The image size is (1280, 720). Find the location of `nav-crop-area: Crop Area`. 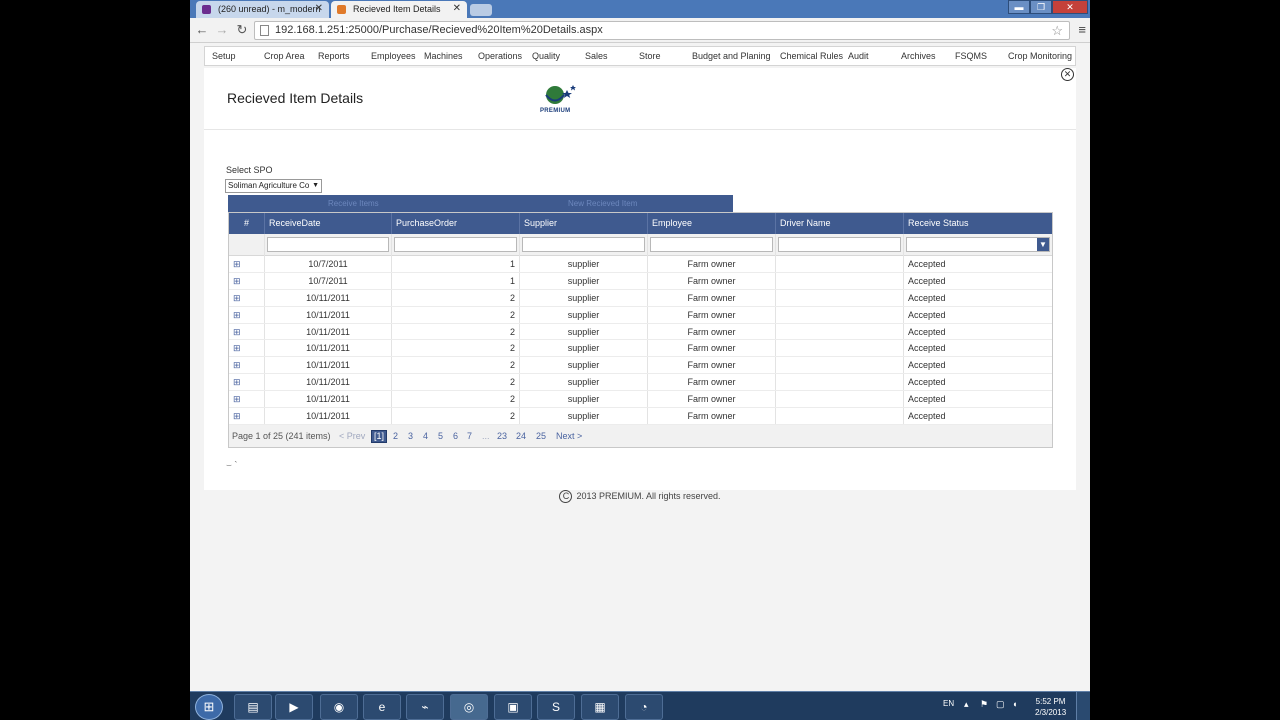

nav-crop-area: Crop Area is located at coordinates (284, 56).